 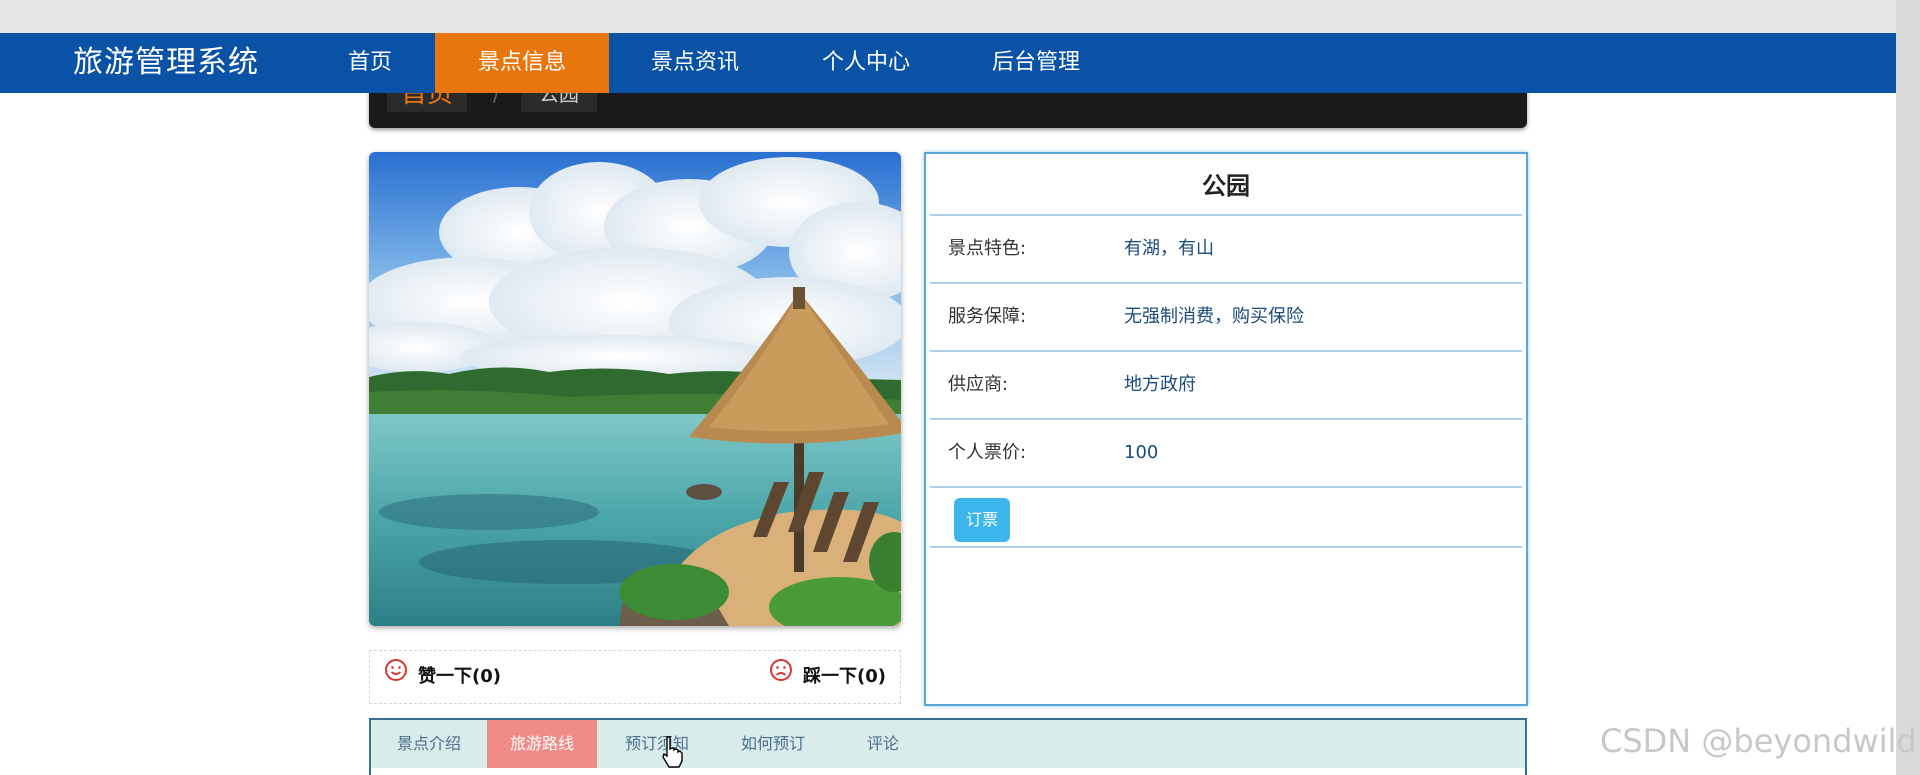 I want to click on detail-tabs-panel: 景点介绍 旅游路线 预订须知 如何预订 评论, so click(x=948, y=746).